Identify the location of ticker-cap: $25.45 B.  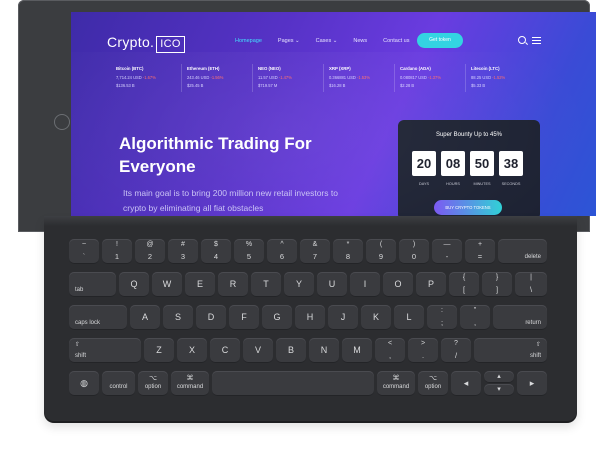
(195, 85).